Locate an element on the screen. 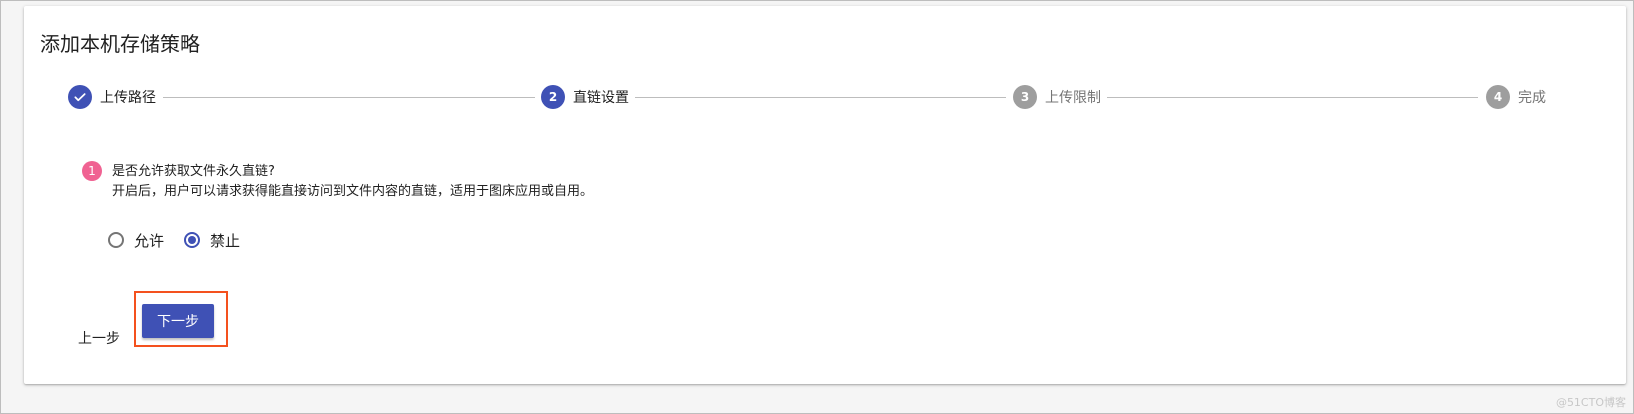 The width and height of the screenshot is (1634, 414). next-step-button: 下一步 is located at coordinates (178, 321).